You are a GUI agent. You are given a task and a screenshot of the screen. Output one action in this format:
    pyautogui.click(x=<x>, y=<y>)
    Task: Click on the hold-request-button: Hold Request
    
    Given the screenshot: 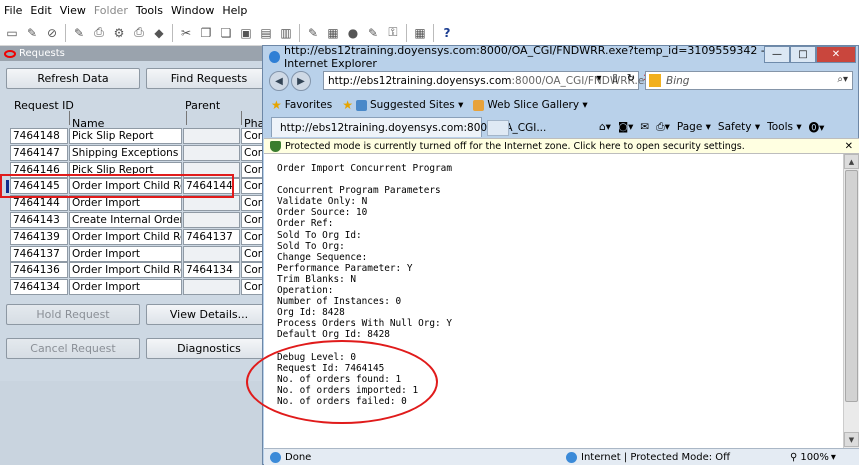 What is the action you would take?
    pyautogui.click(x=73, y=314)
    